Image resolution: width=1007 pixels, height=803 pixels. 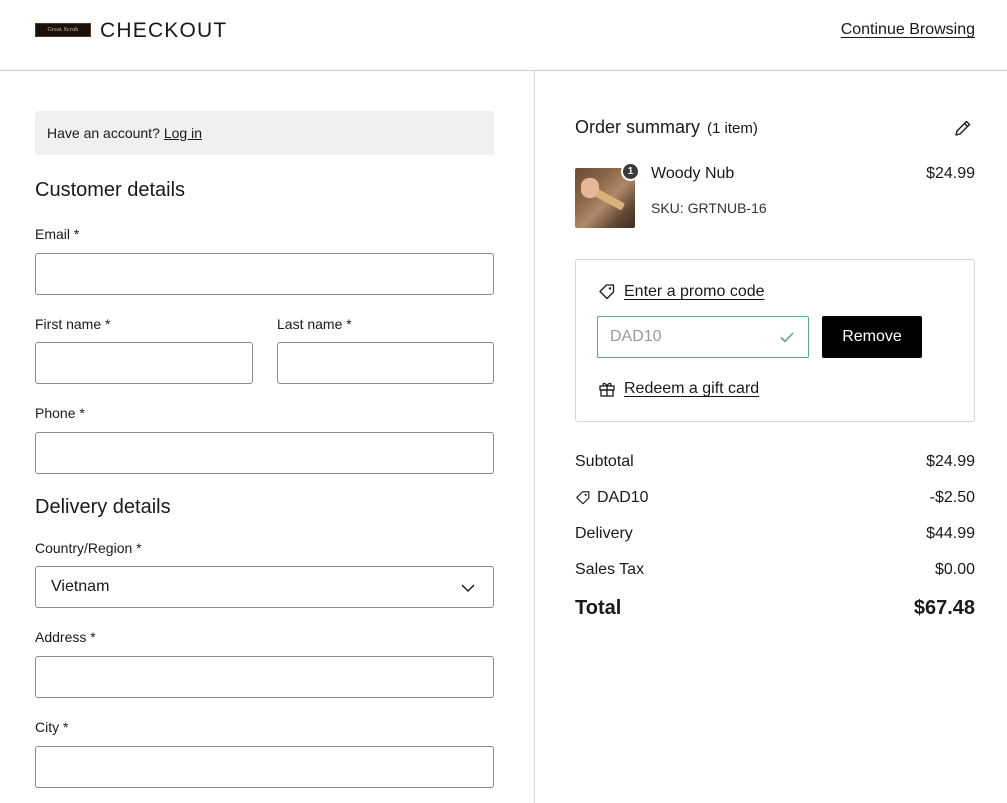 What do you see at coordinates (110, 190) in the screenshot?
I see `customer-details-title: Customer details` at bounding box center [110, 190].